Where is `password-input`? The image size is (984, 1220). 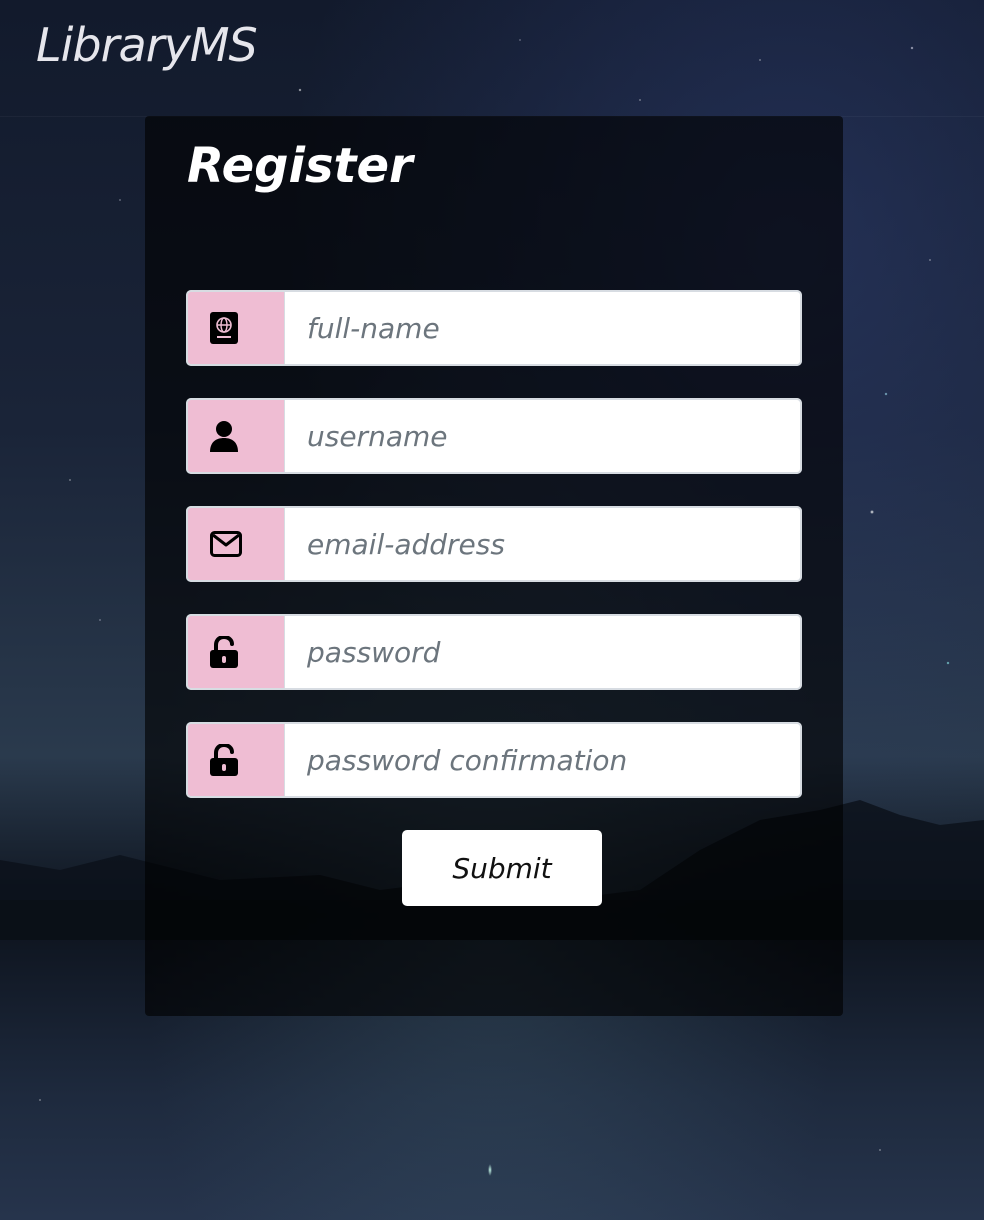
password-input is located at coordinates (543, 652).